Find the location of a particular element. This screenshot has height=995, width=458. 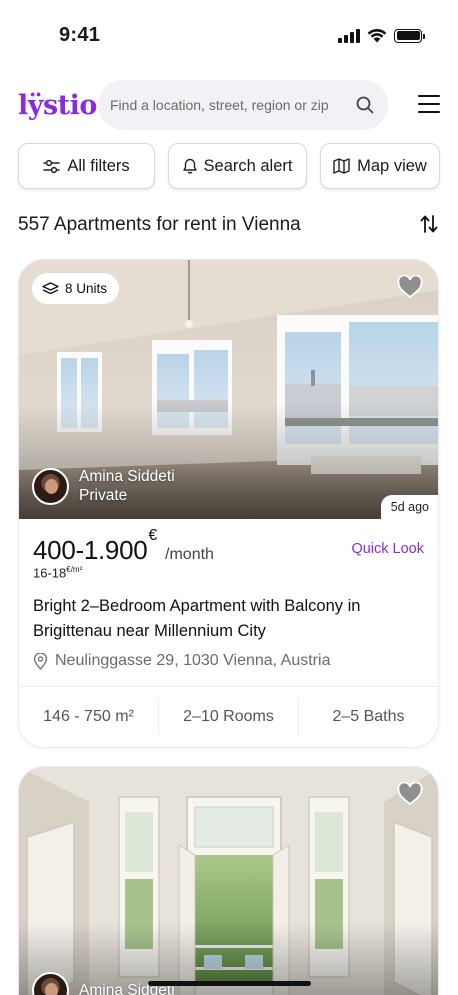

sliders-icon is located at coordinates (52, 166).